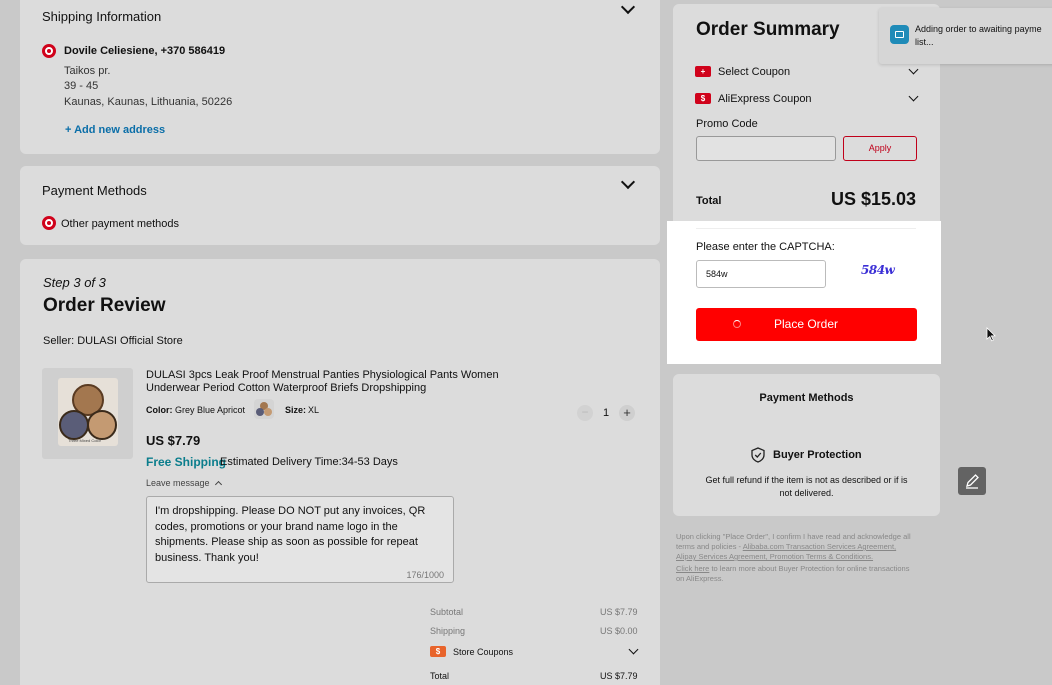 This screenshot has width=1052, height=685. I want to click on shield-check-icon, so click(758, 455).